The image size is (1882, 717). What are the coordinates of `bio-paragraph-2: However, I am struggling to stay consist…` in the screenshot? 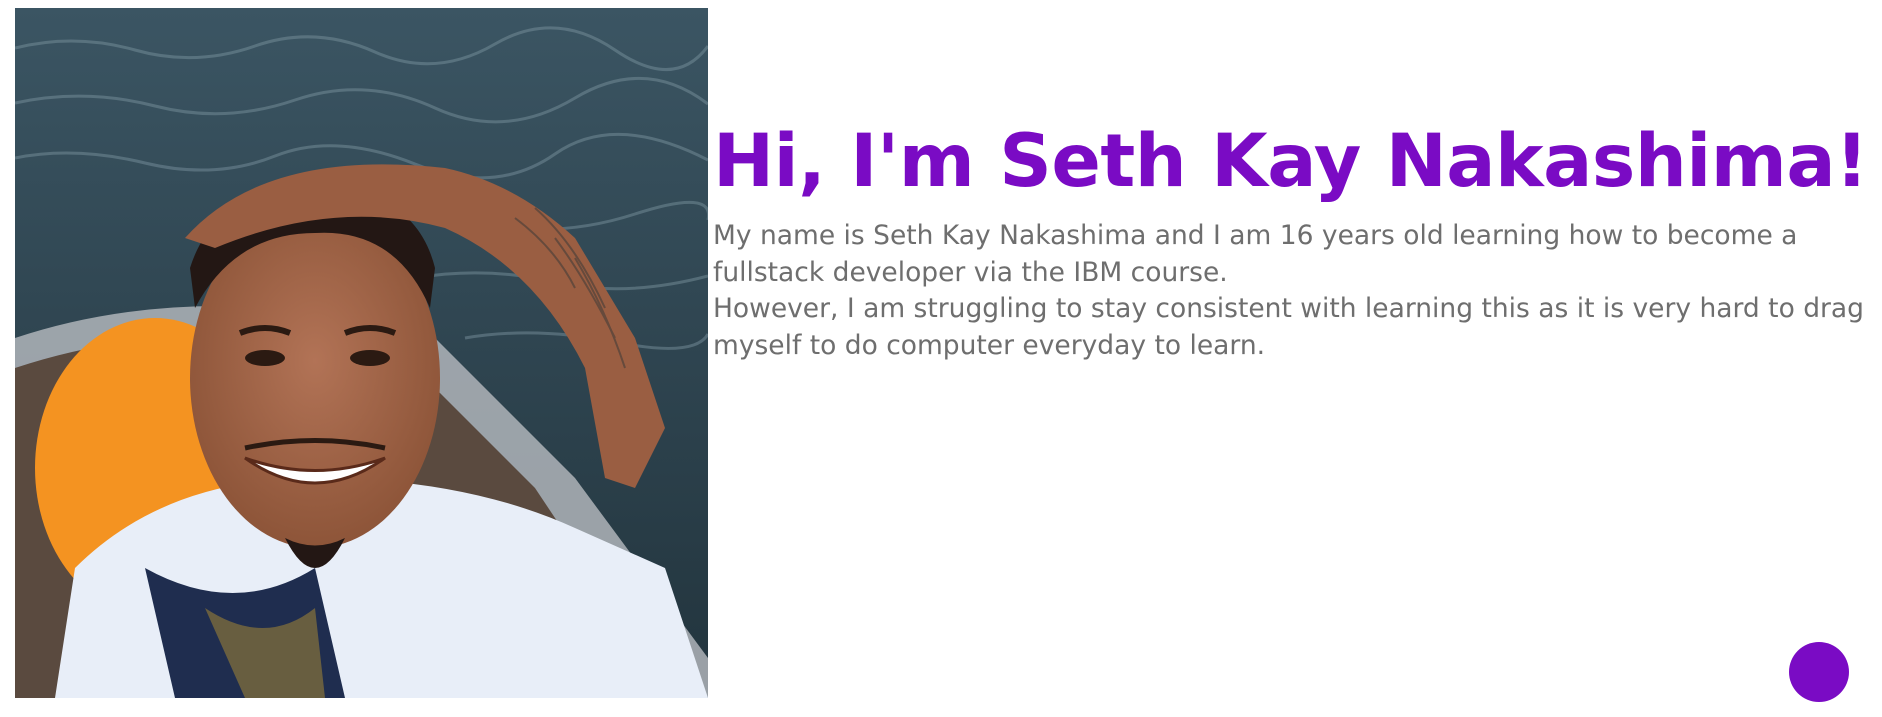 It's located at (1288, 327).